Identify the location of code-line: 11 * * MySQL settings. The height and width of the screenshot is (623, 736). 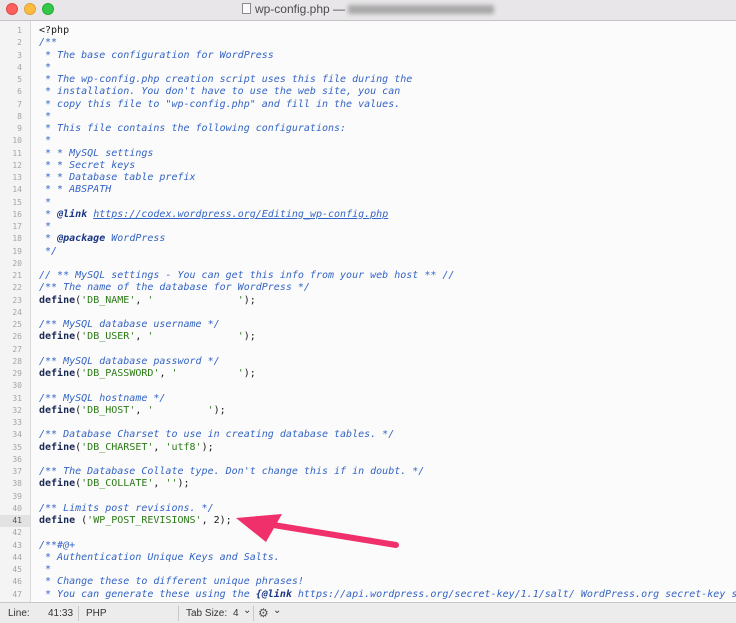
(368, 154).